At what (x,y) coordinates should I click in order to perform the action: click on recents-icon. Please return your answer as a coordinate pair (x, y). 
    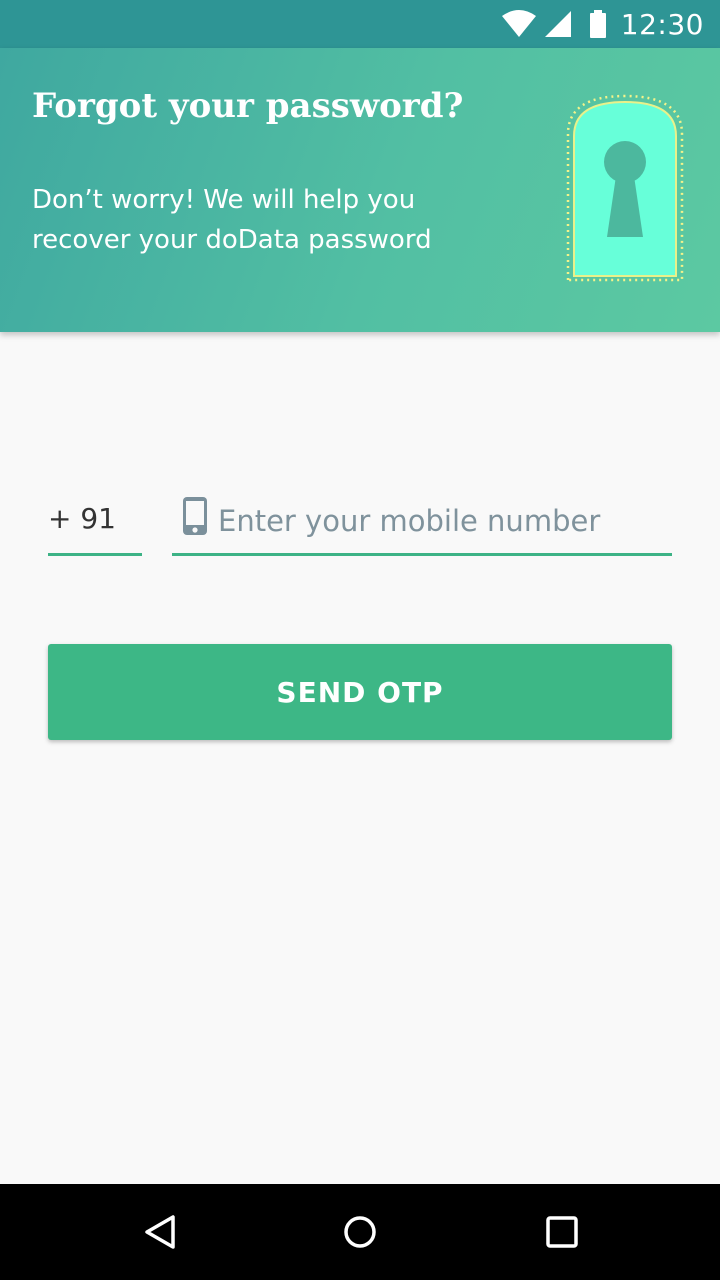
    Looking at the image, I should click on (562, 1232).